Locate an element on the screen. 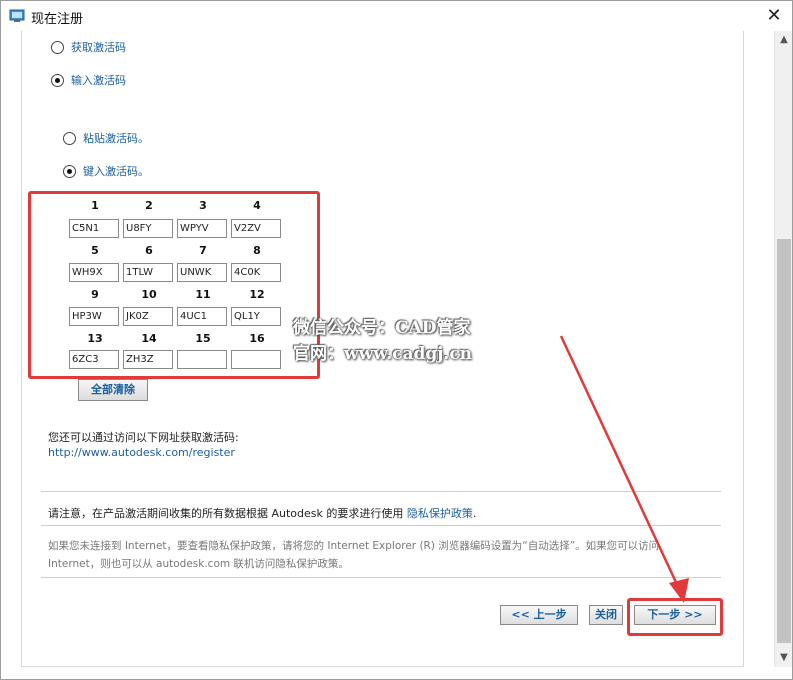 The height and width of the screenshot is (680, 793). scroll-thumb is located at coordinates (784, 441).